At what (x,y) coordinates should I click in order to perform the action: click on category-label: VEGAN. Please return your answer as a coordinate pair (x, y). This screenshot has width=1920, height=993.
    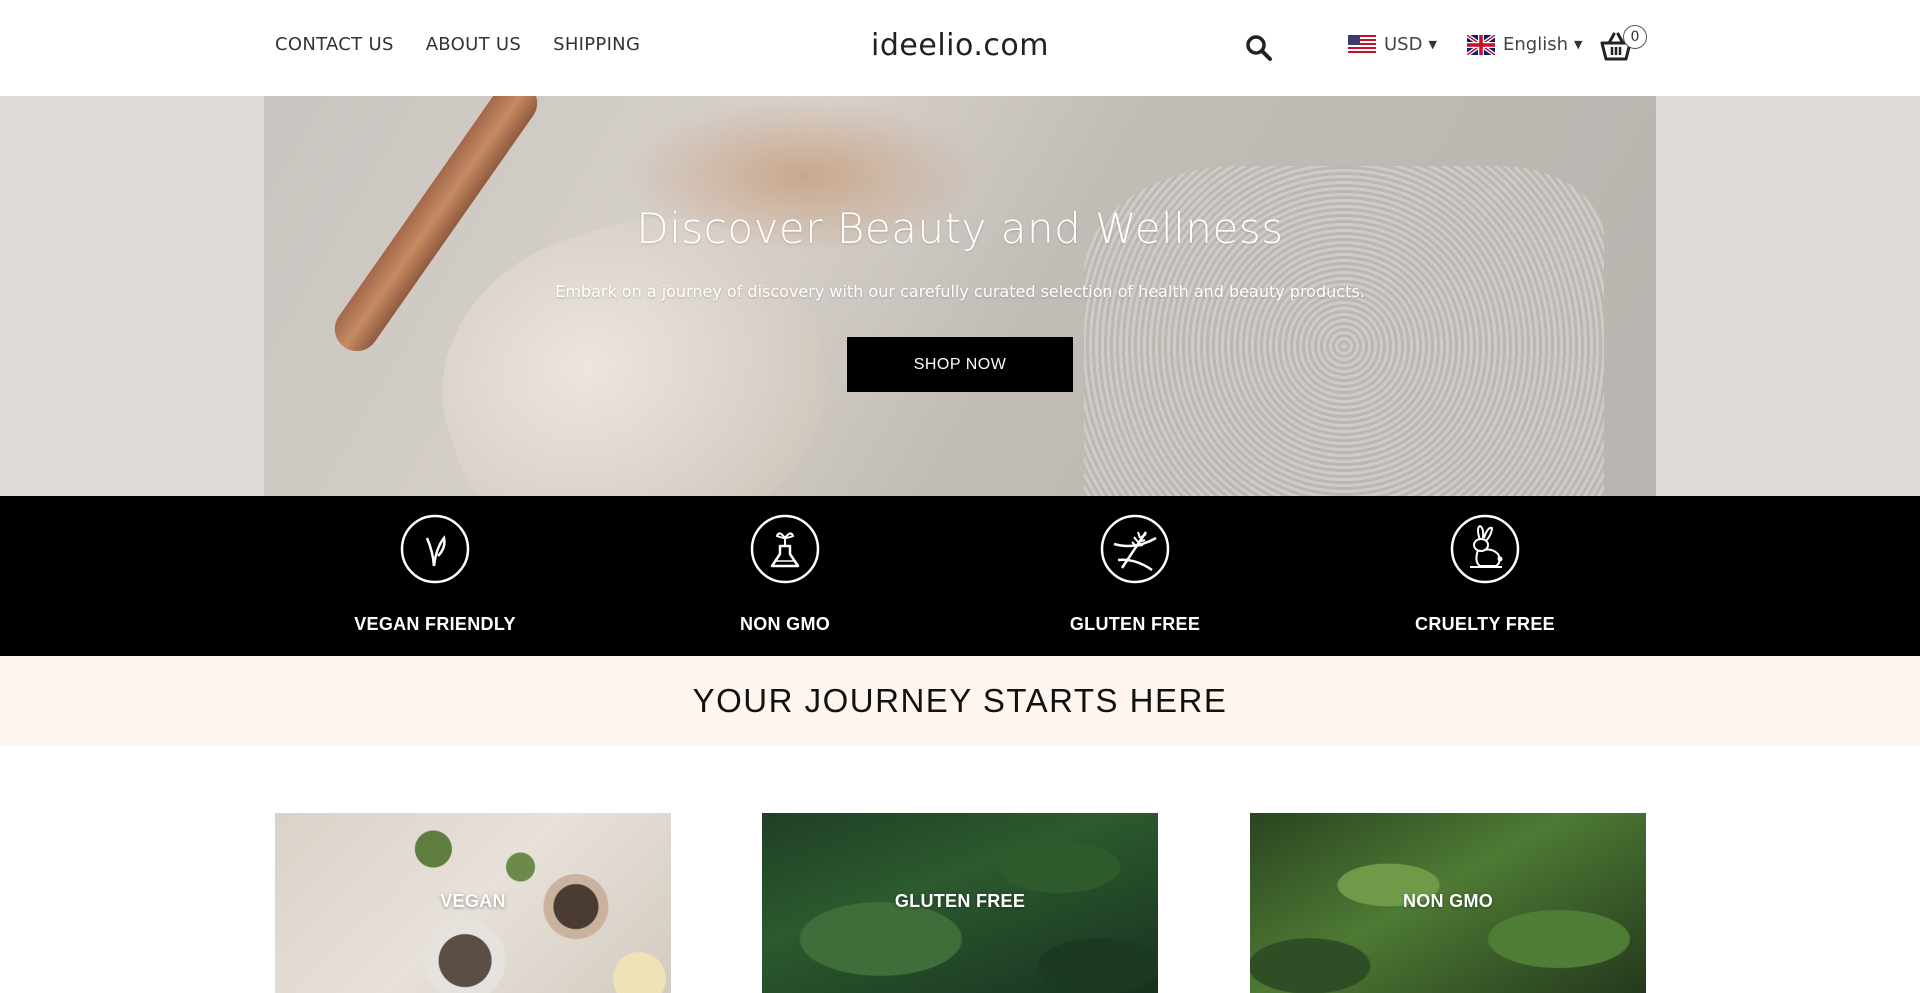
    Looking at the image, I should click on (473, 901).